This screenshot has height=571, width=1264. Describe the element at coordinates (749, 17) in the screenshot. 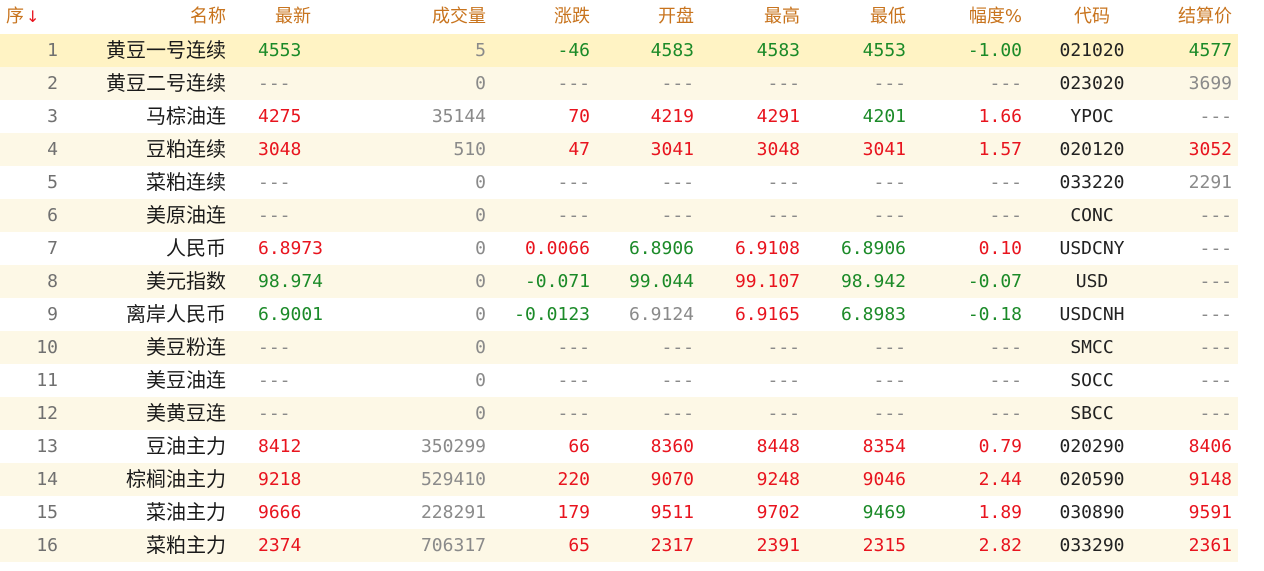

I see `column-header-high: 最高` at that location.